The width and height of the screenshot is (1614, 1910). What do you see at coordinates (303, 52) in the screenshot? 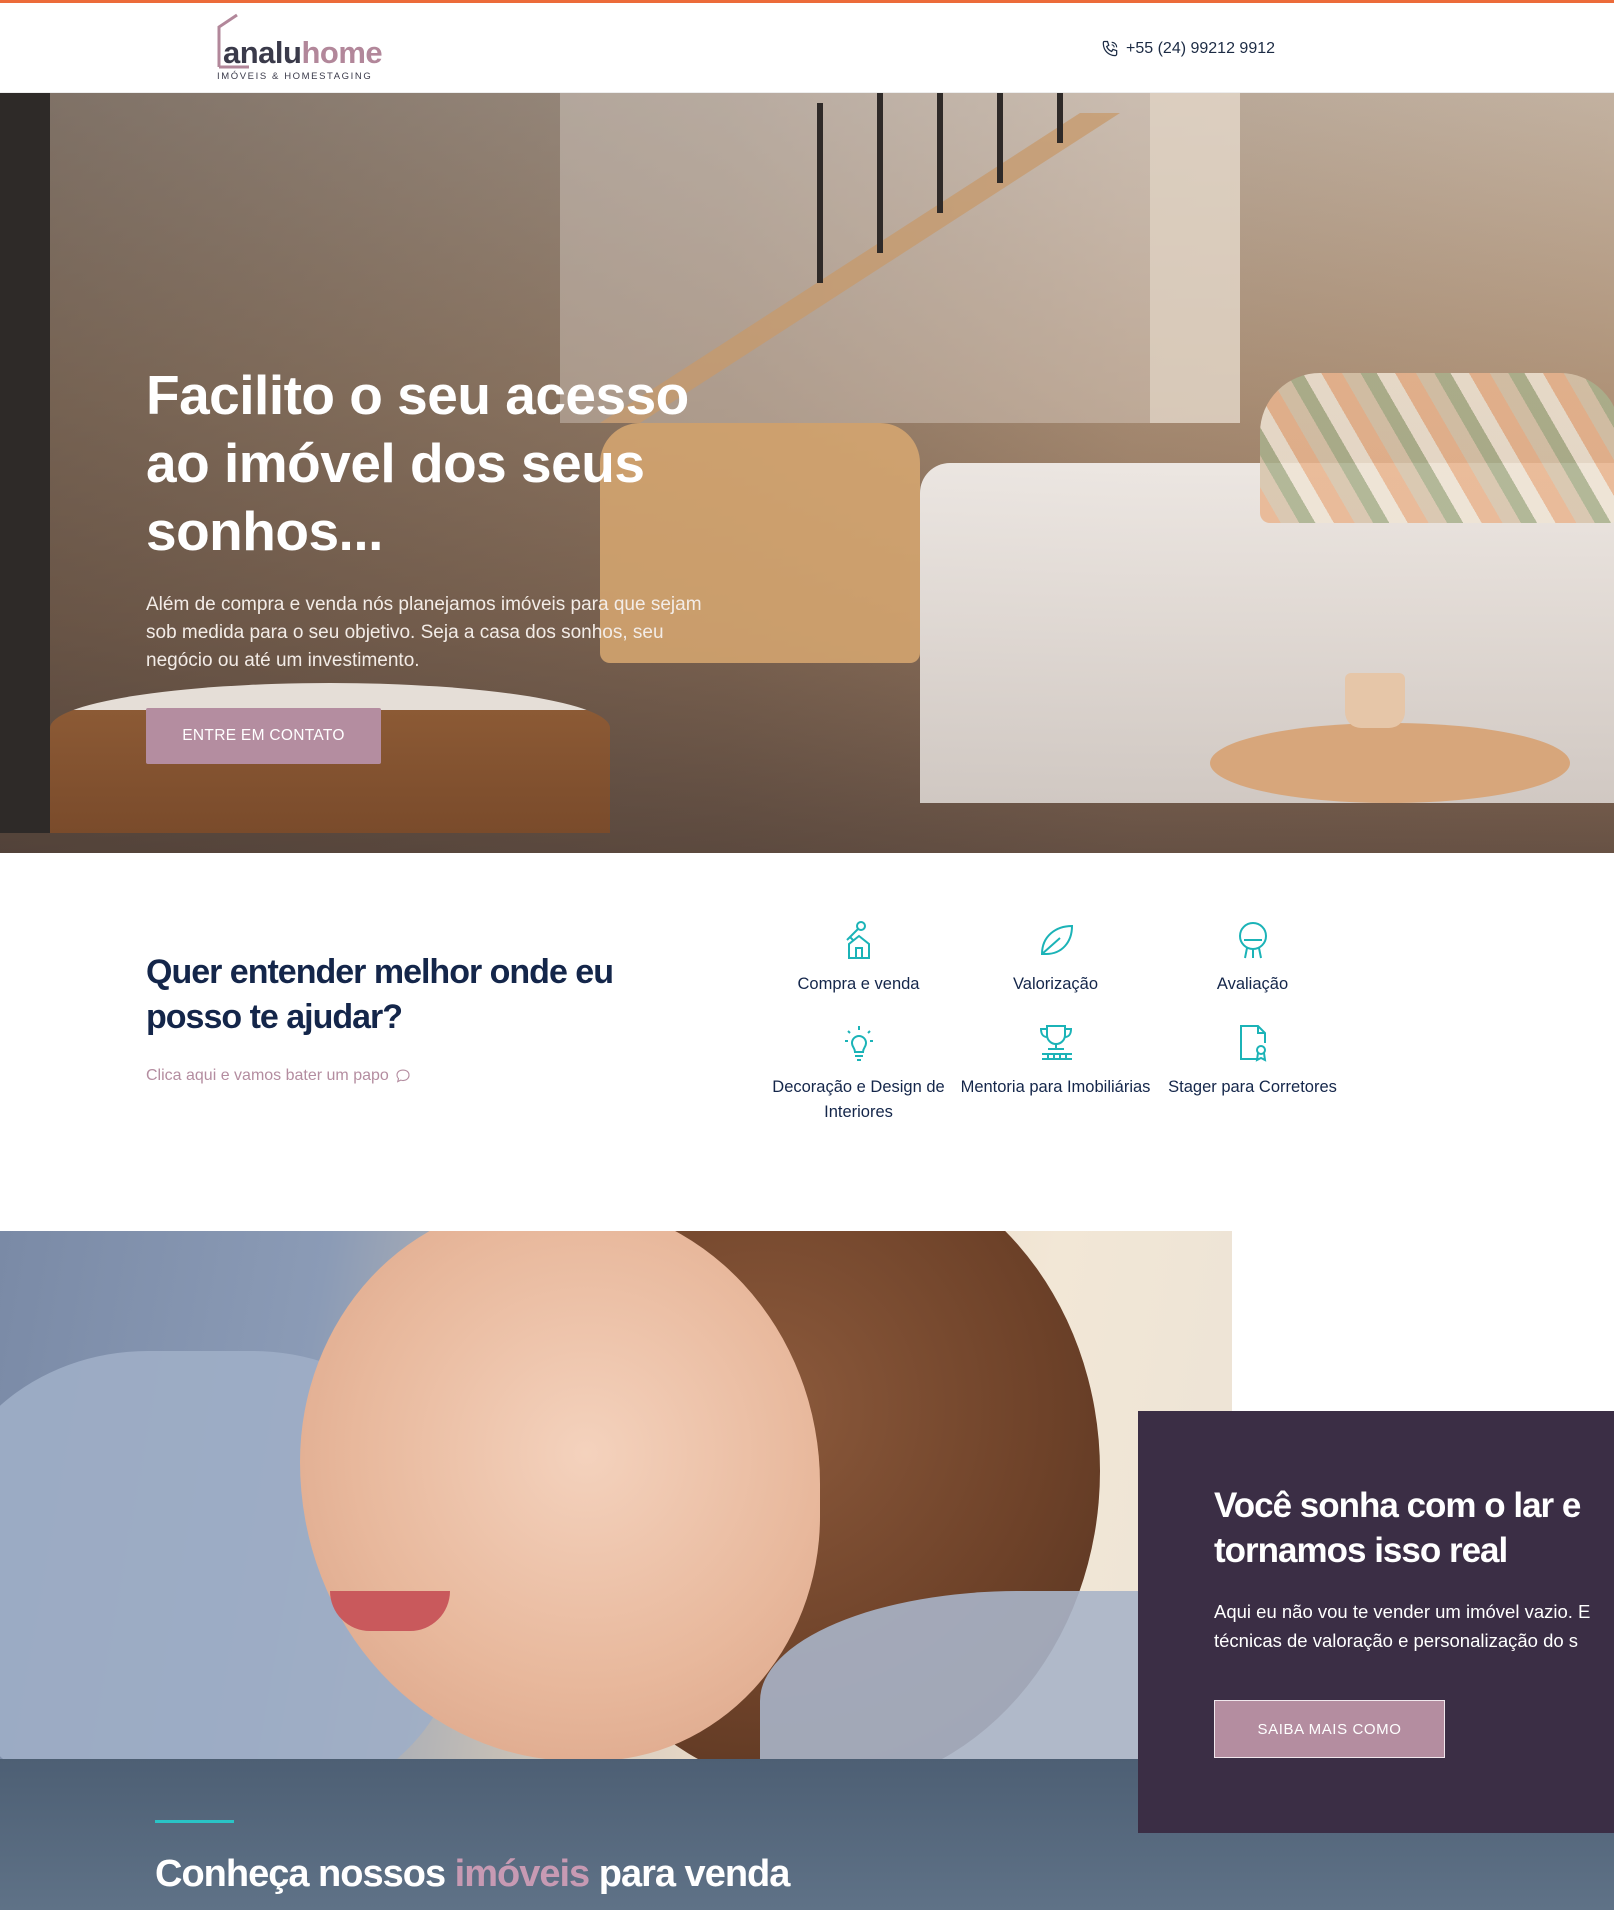
I see `logo-wordmark: analuhome` at bounding box center [303, 52].